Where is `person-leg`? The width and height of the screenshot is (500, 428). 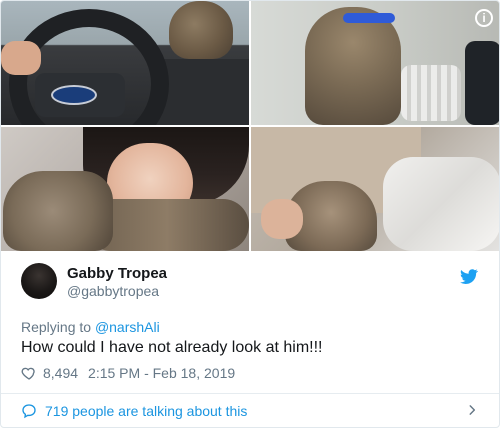 person-leg is located at coordinates (482, 83).